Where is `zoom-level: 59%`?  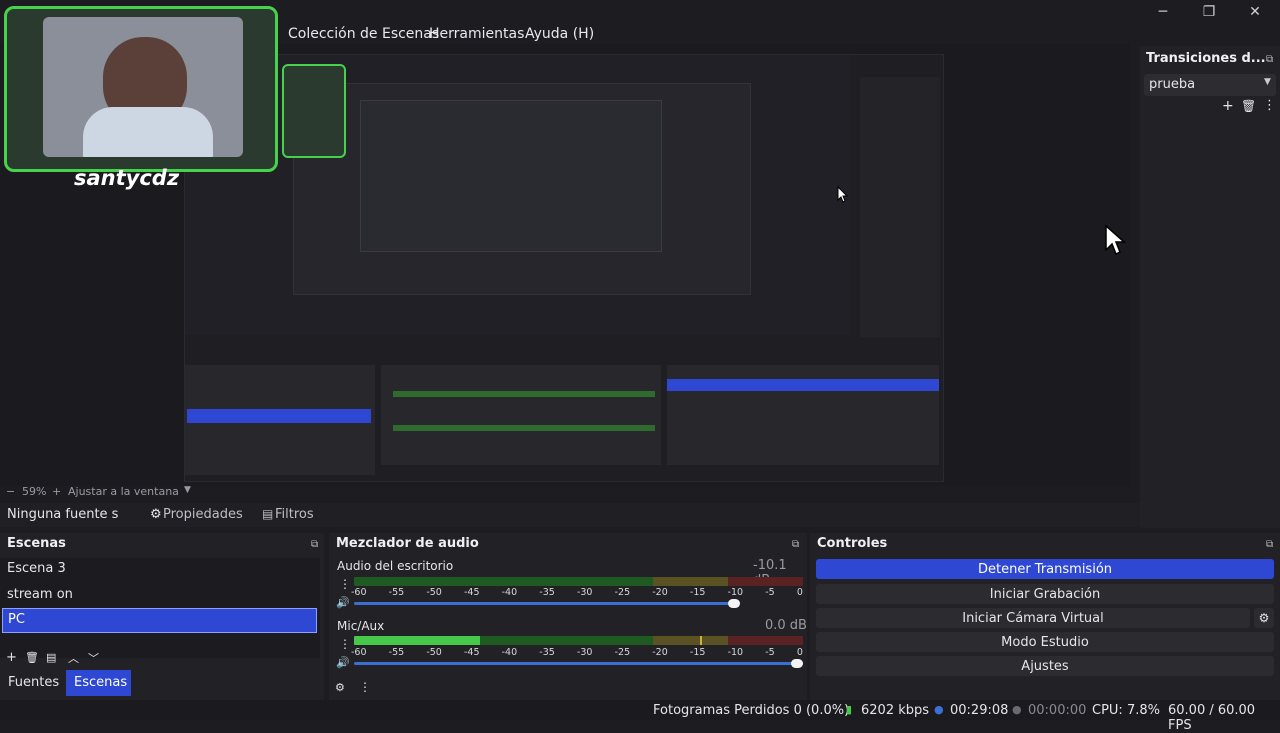
zoom-level: 59% is located at coordinates (34, 491).